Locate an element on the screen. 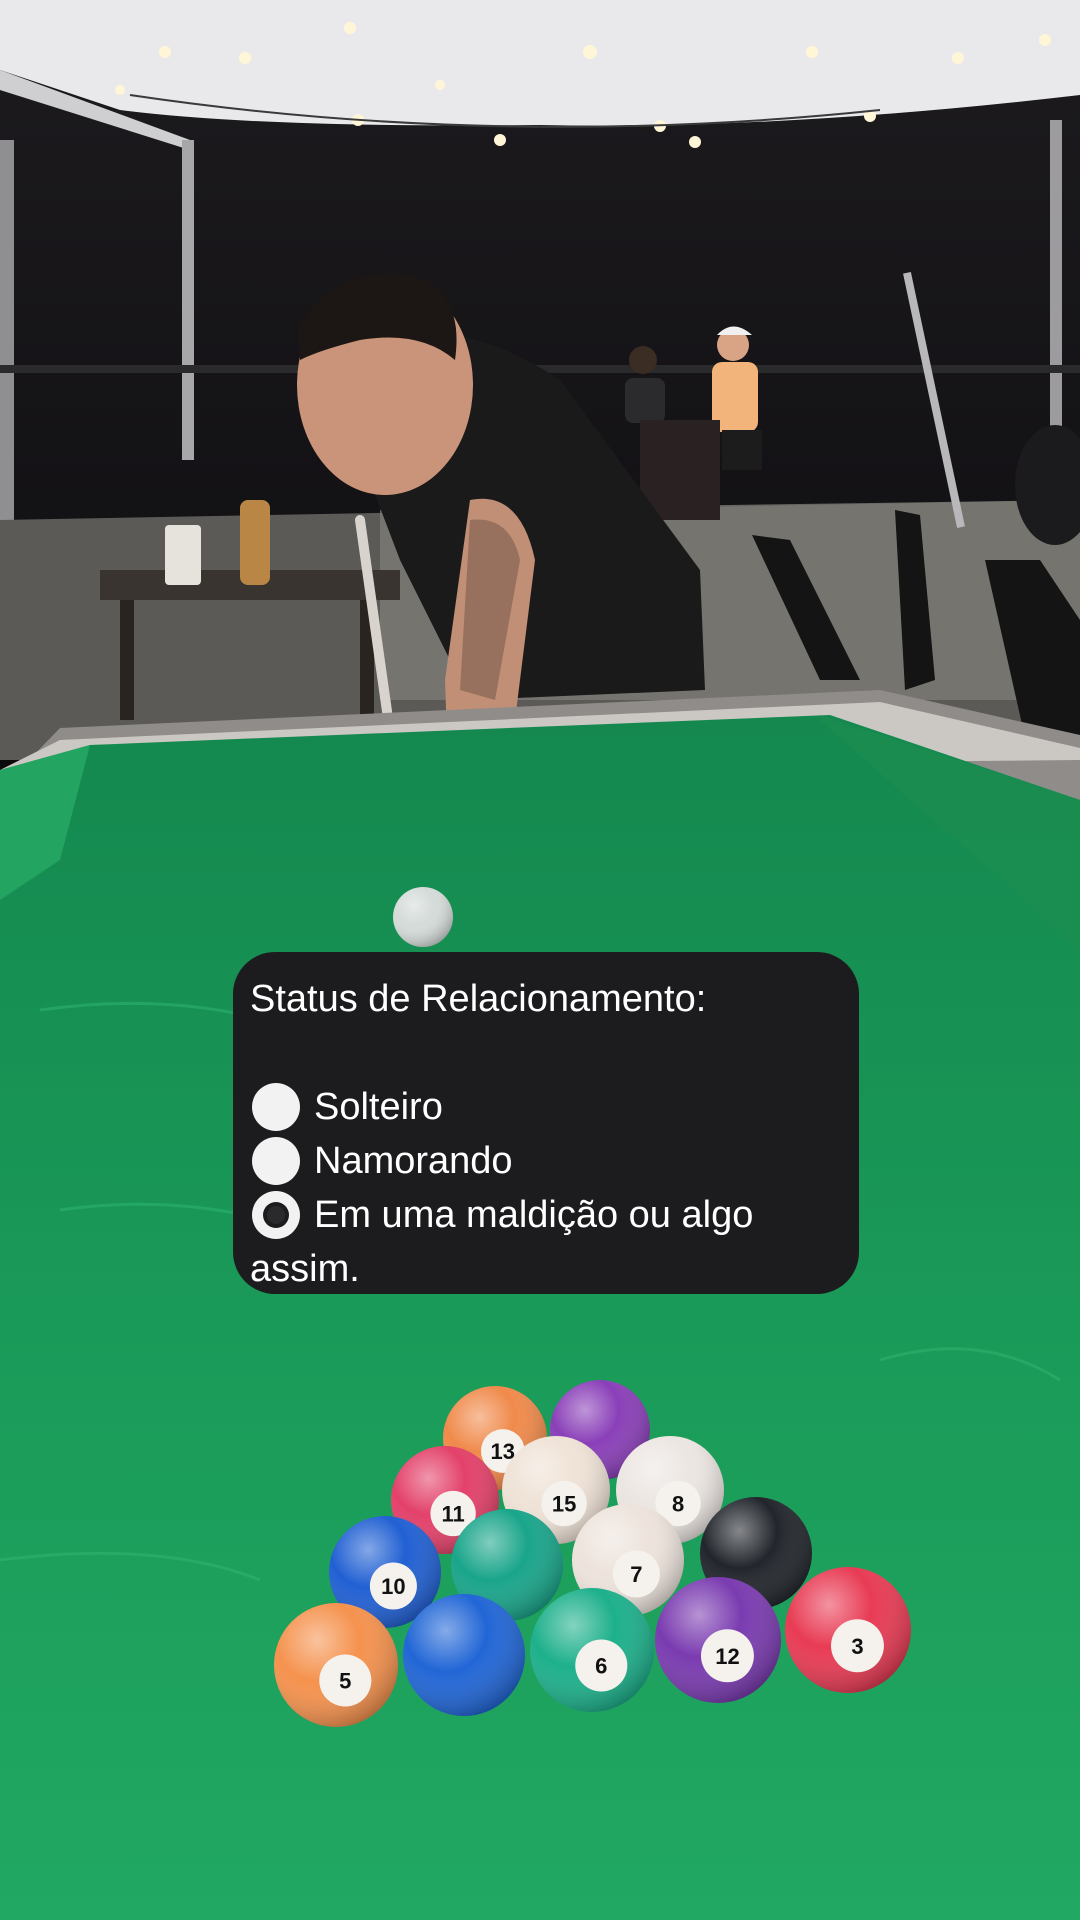 This screenshot has height=1920, width=1080. option-label: Namorando is located at coordinates (413, 1161).